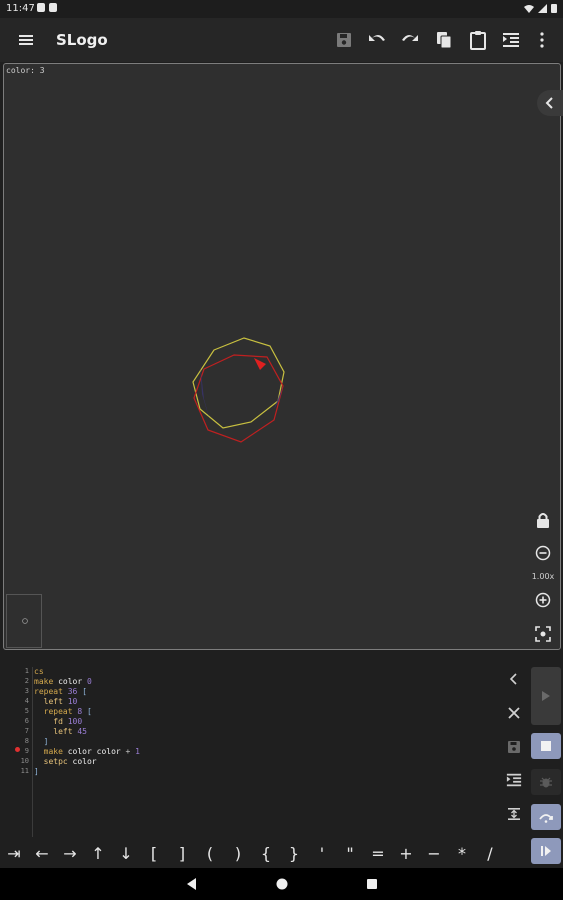  I want to click on yellow-octagon, so click(238, 383).